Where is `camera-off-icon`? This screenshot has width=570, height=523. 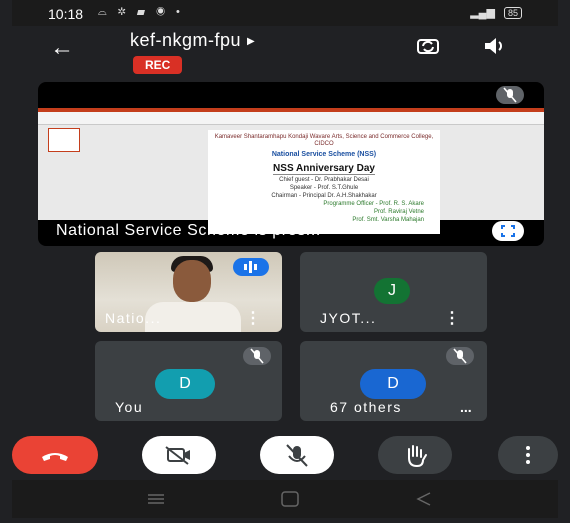
camera-off-icon is located at coordinates (177, 455).